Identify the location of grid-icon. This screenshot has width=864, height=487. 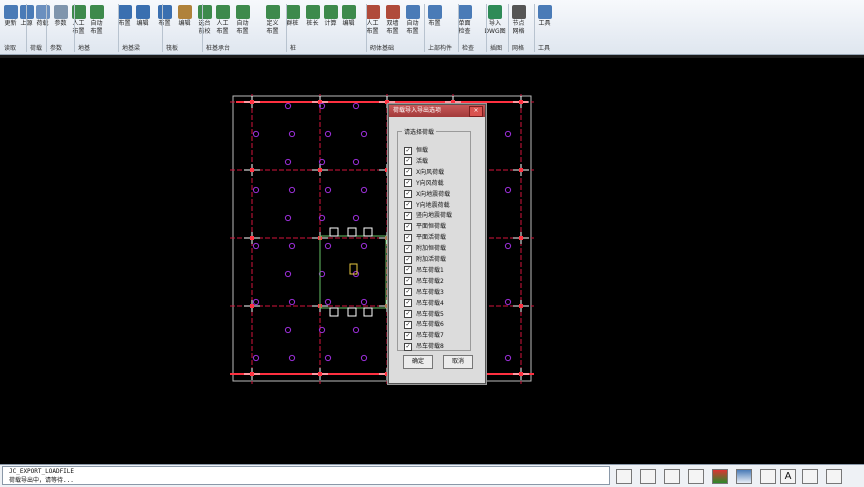
(834, 476).